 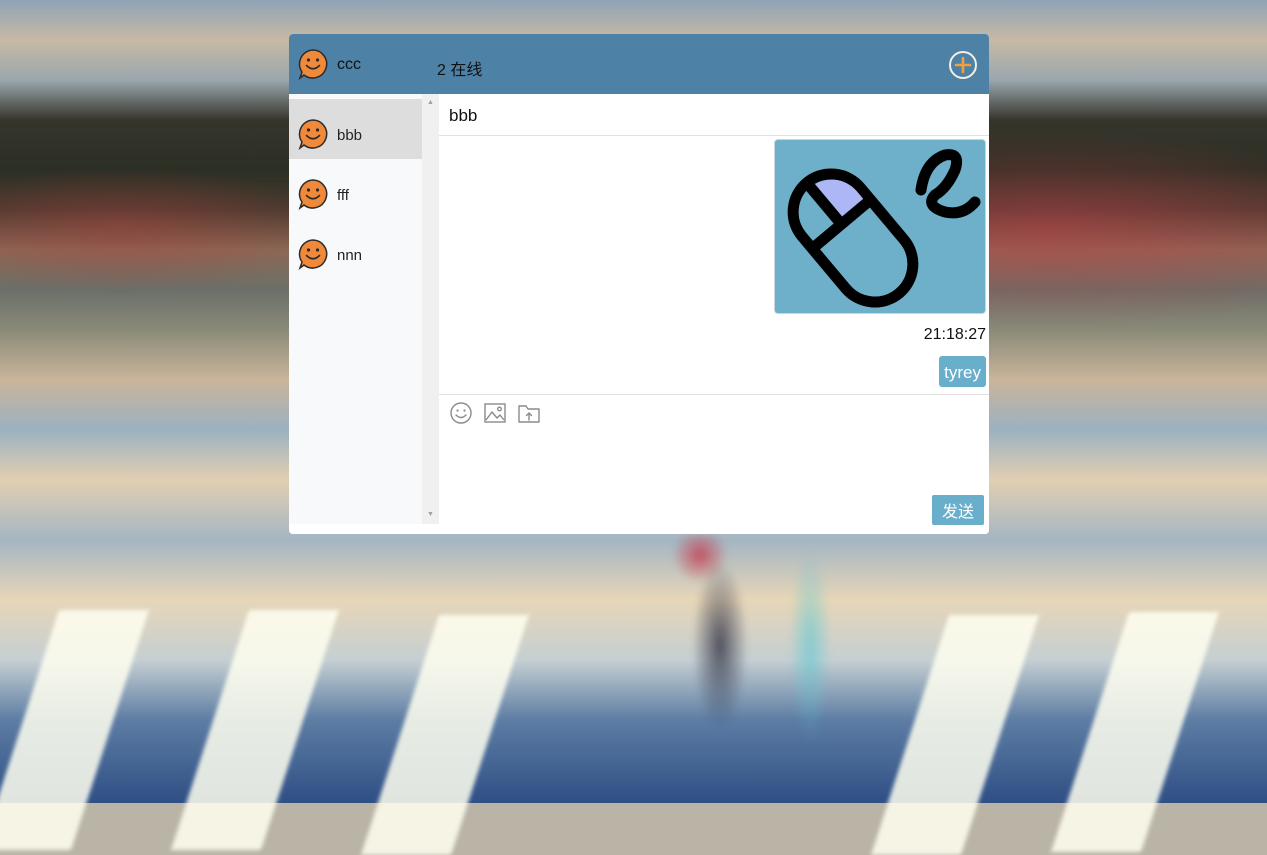 What do you see at coordinates (684, 478) in the screenshot?
I see `message-input` at bounding box center [684, 478].